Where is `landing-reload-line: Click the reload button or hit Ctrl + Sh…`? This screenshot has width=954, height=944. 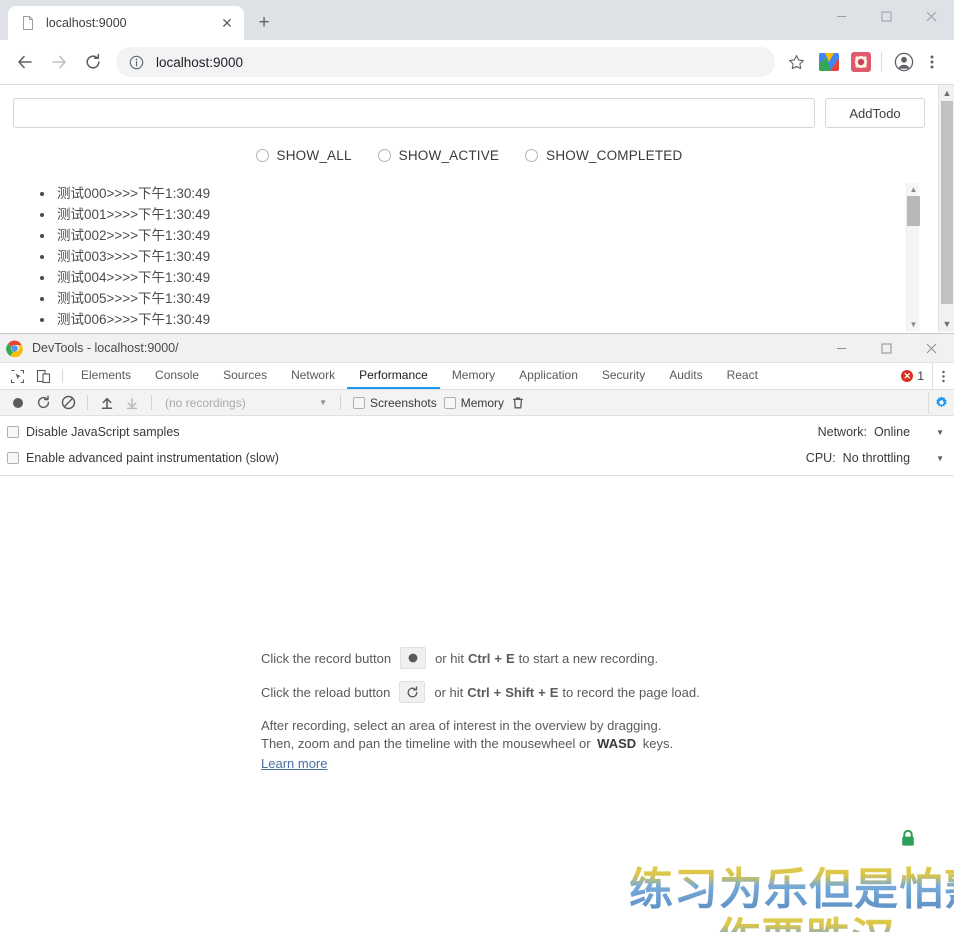 landing-reload-line: Click the reload button or hit Ctrl + Sh… is located at coordinates (480, 692).